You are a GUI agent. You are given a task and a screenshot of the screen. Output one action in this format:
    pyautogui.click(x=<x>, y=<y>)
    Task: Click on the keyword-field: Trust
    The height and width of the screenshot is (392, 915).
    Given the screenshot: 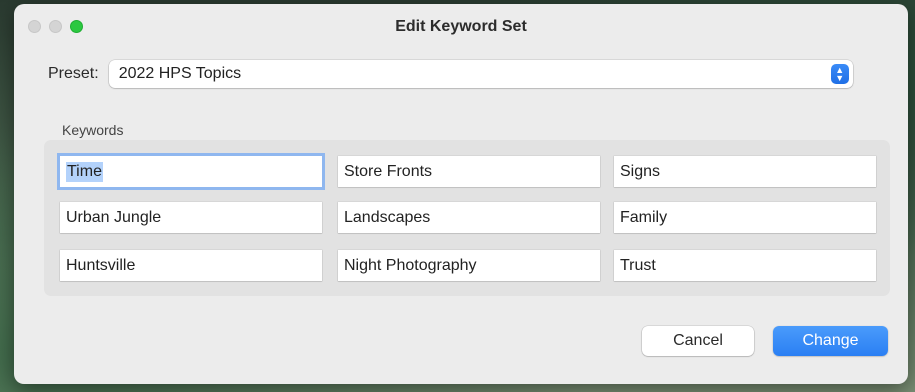 What is the action you would take?
    pyautogui.click(x=745, y=265)
    